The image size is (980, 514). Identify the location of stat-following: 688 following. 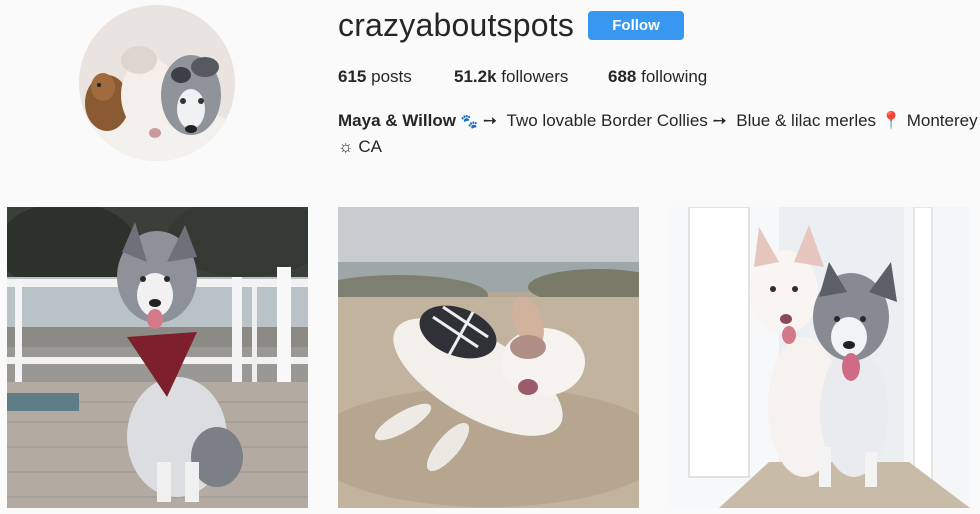
(657, 77).